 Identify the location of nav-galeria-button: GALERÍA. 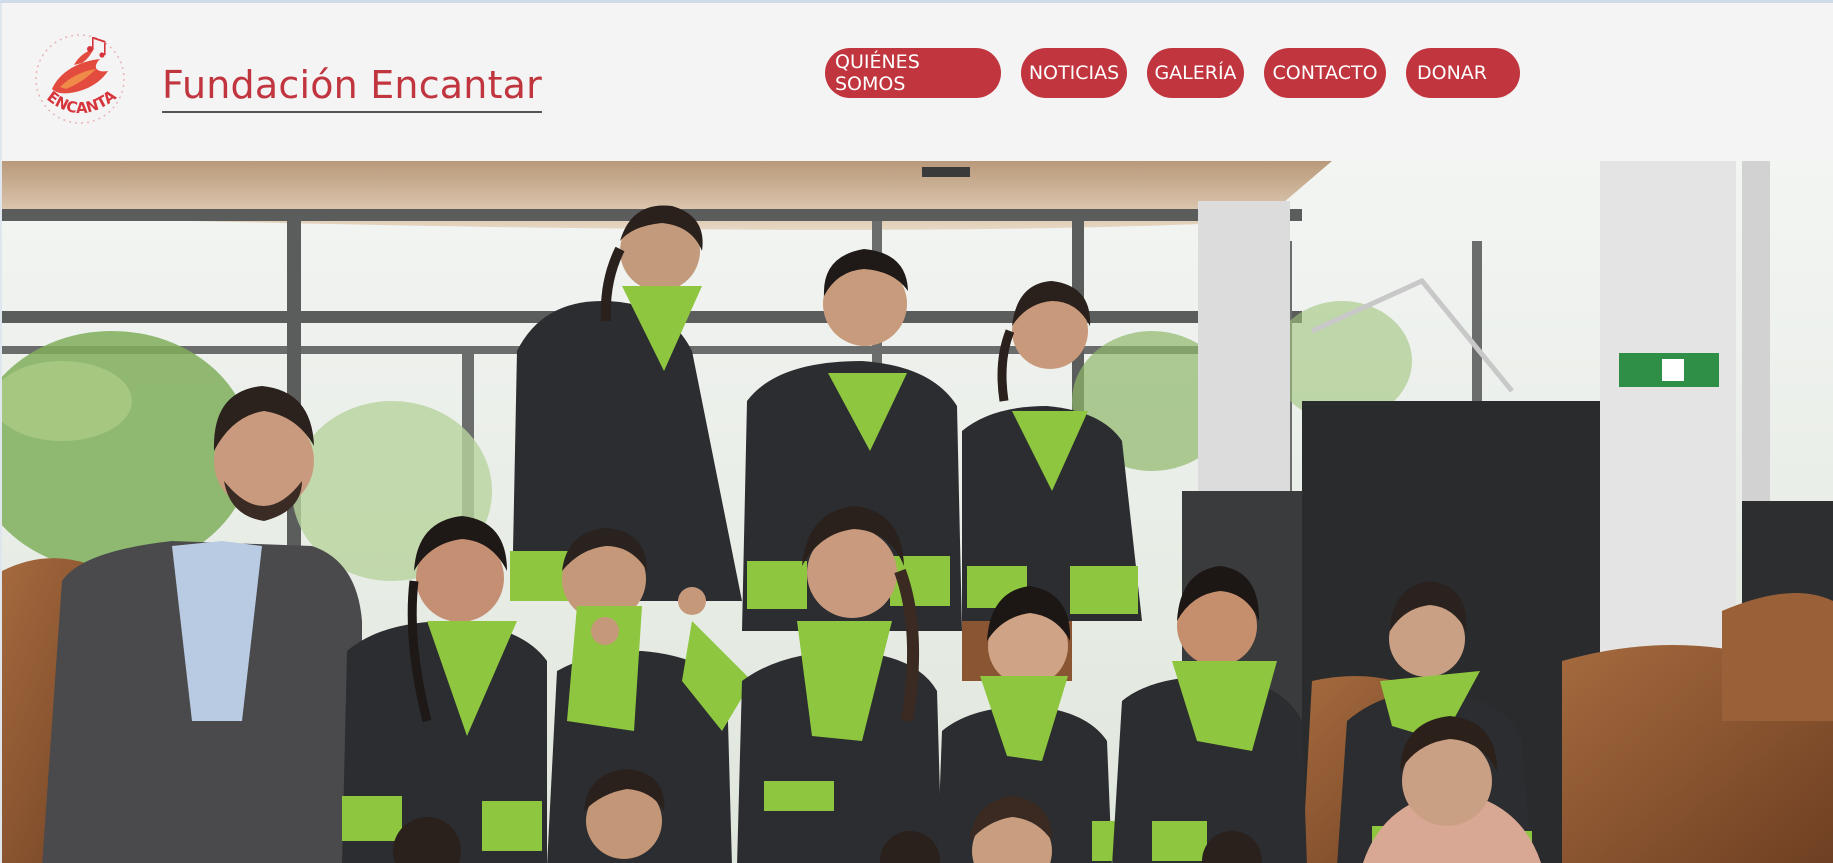
(1195, 73).